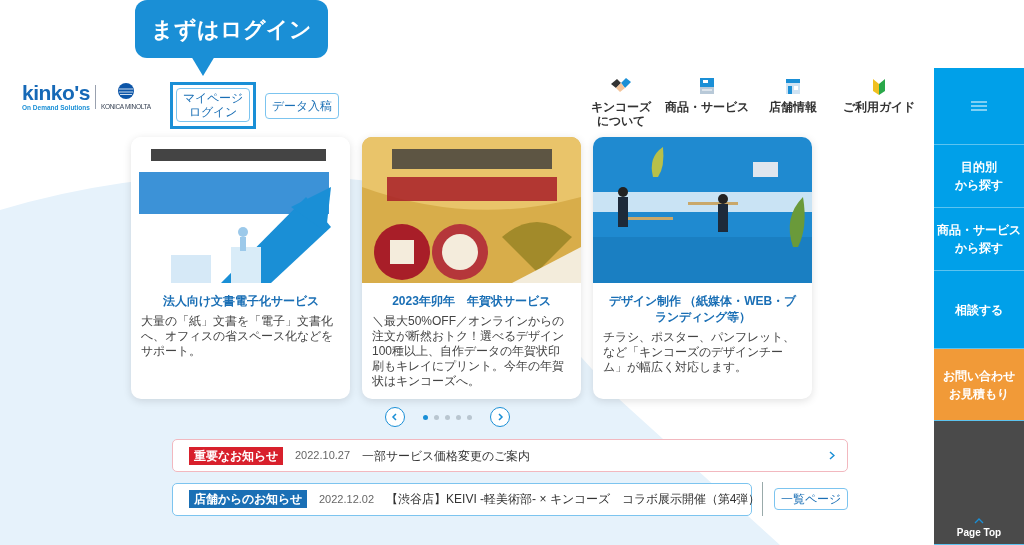 The width and height of the screenshot is (1024, 545). What do you see at coordinates (323, 456) in the screenshot?
I see `notice-date: 2022.10.27` at bounding box center [323, 456].